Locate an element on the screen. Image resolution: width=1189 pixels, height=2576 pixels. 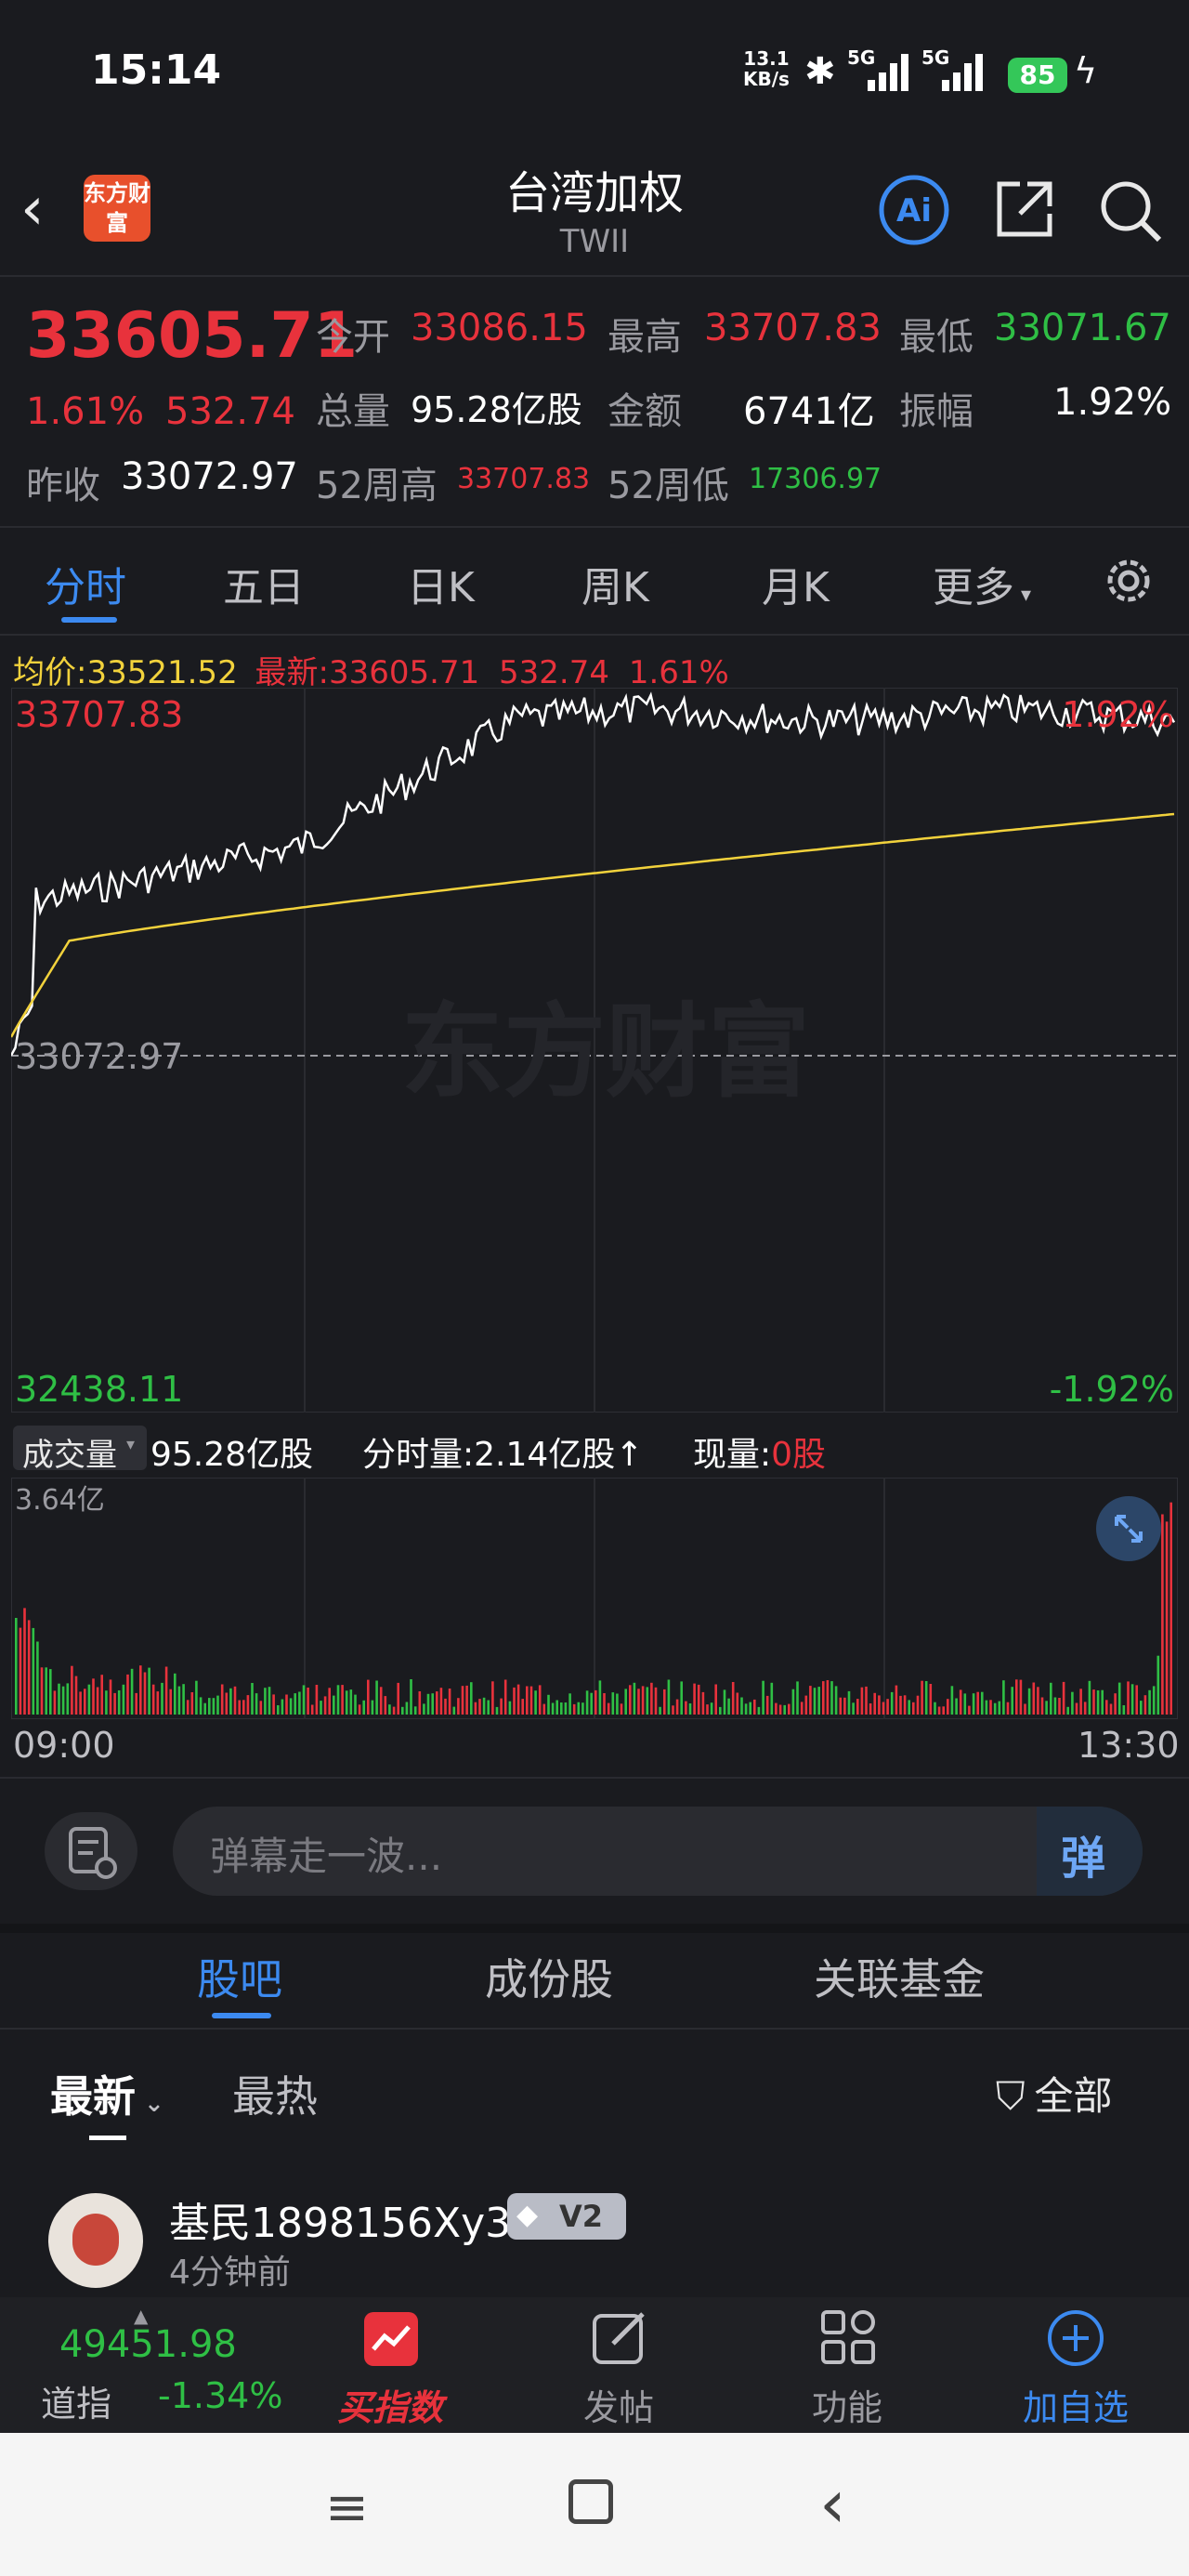
tab-constituents: 成份股 is located at coordinates (549, 1976).